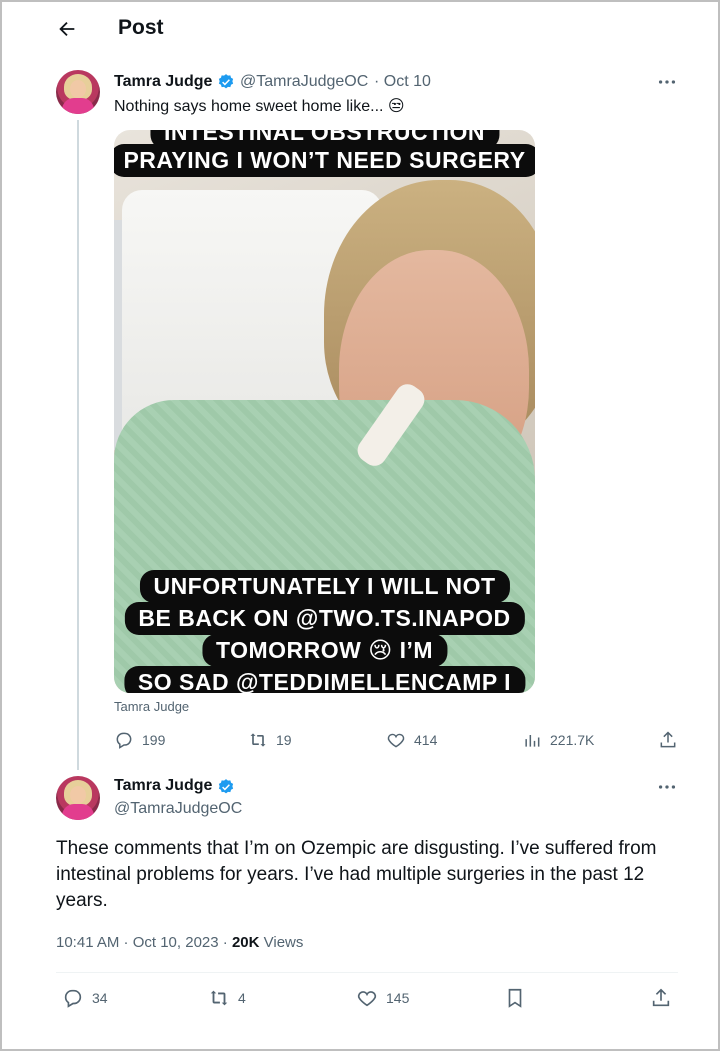  Describe the element at coordinates (426, 740) in the screenshot. I see `like-count: 414` at that location.